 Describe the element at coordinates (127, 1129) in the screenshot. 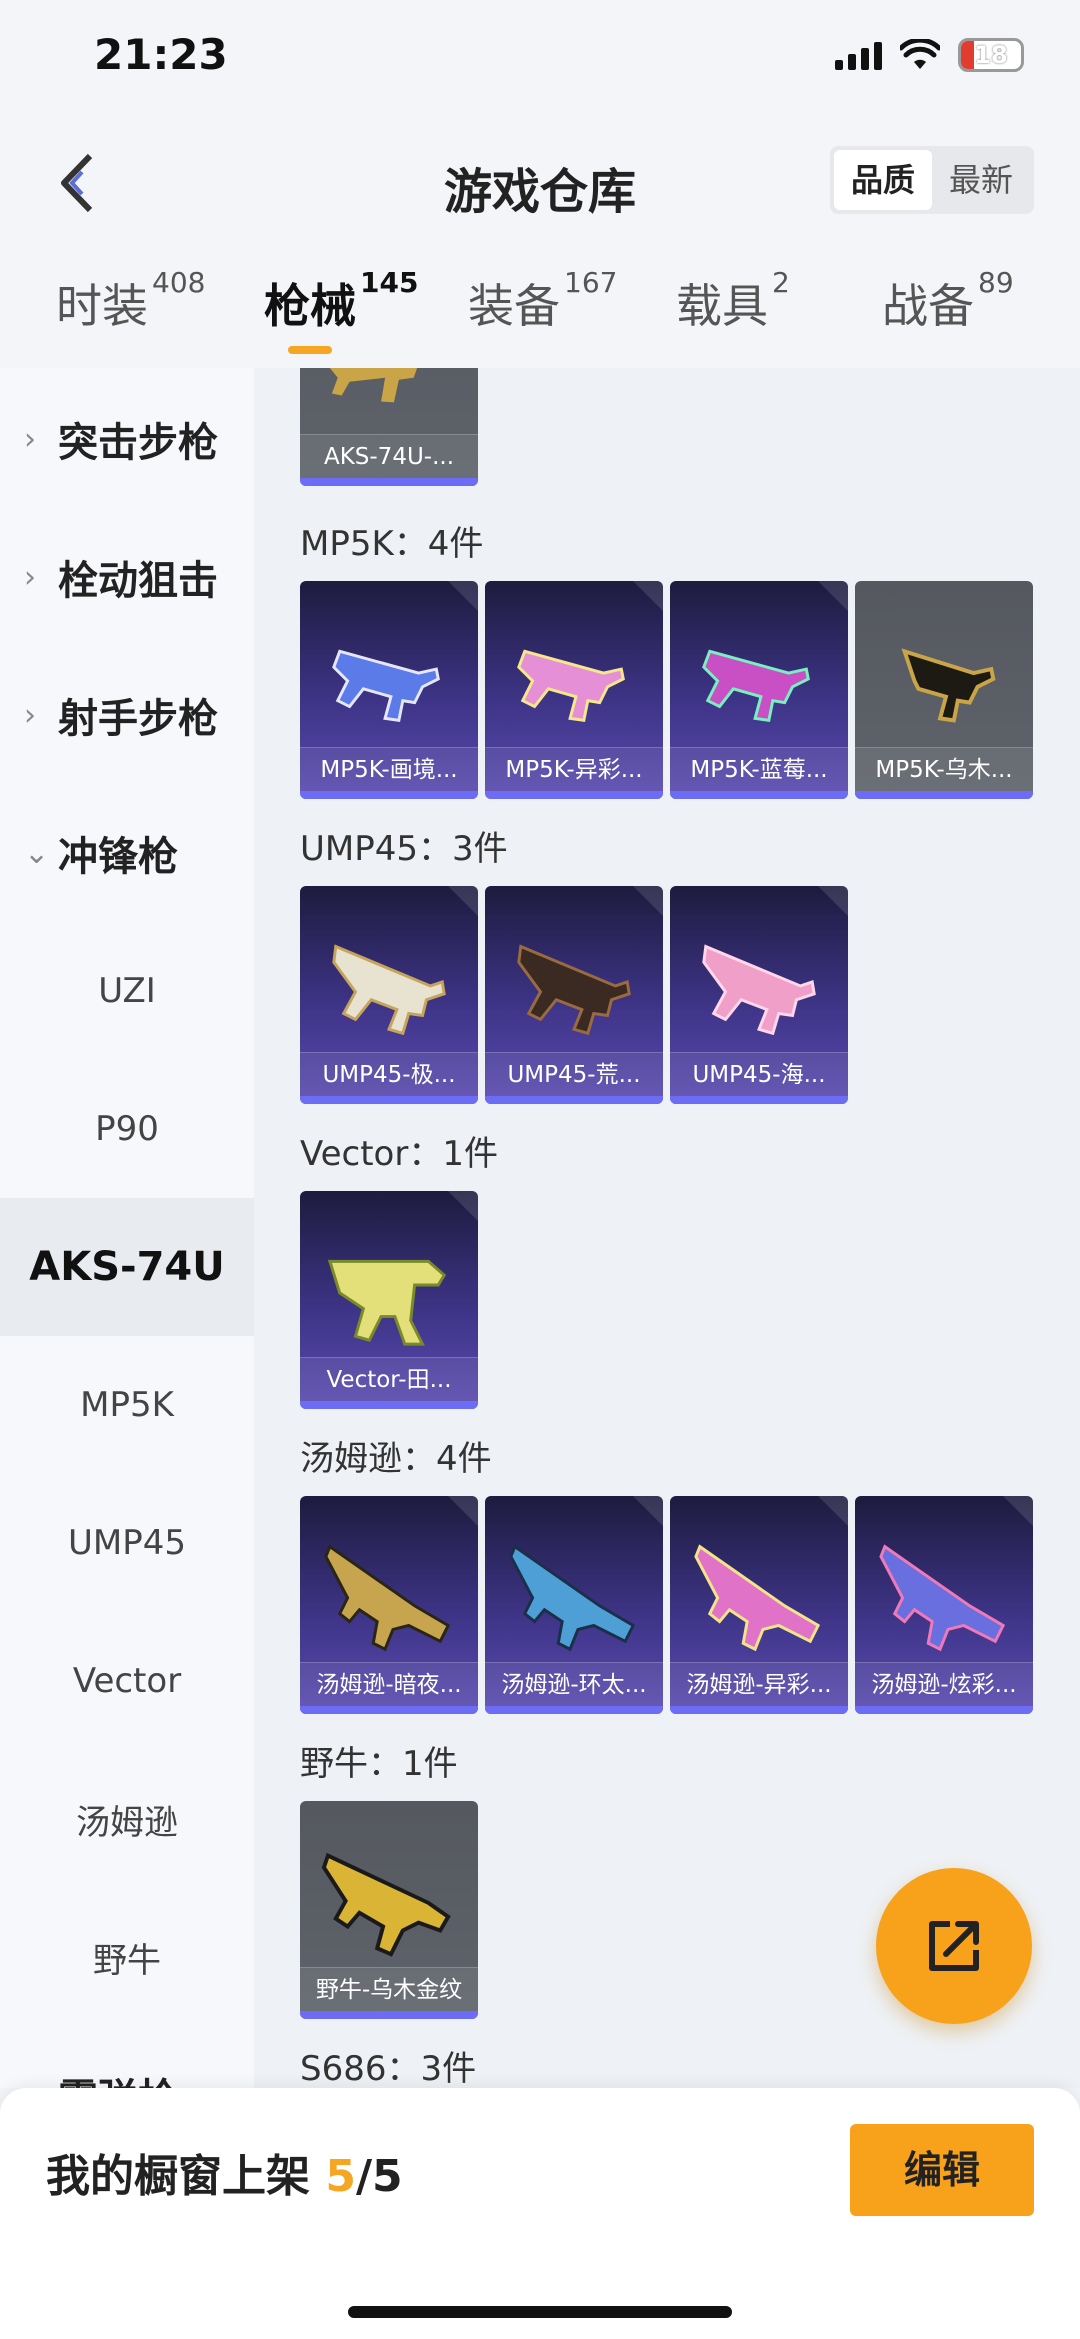

I see `sidebar-item-p90: P90` at that location.